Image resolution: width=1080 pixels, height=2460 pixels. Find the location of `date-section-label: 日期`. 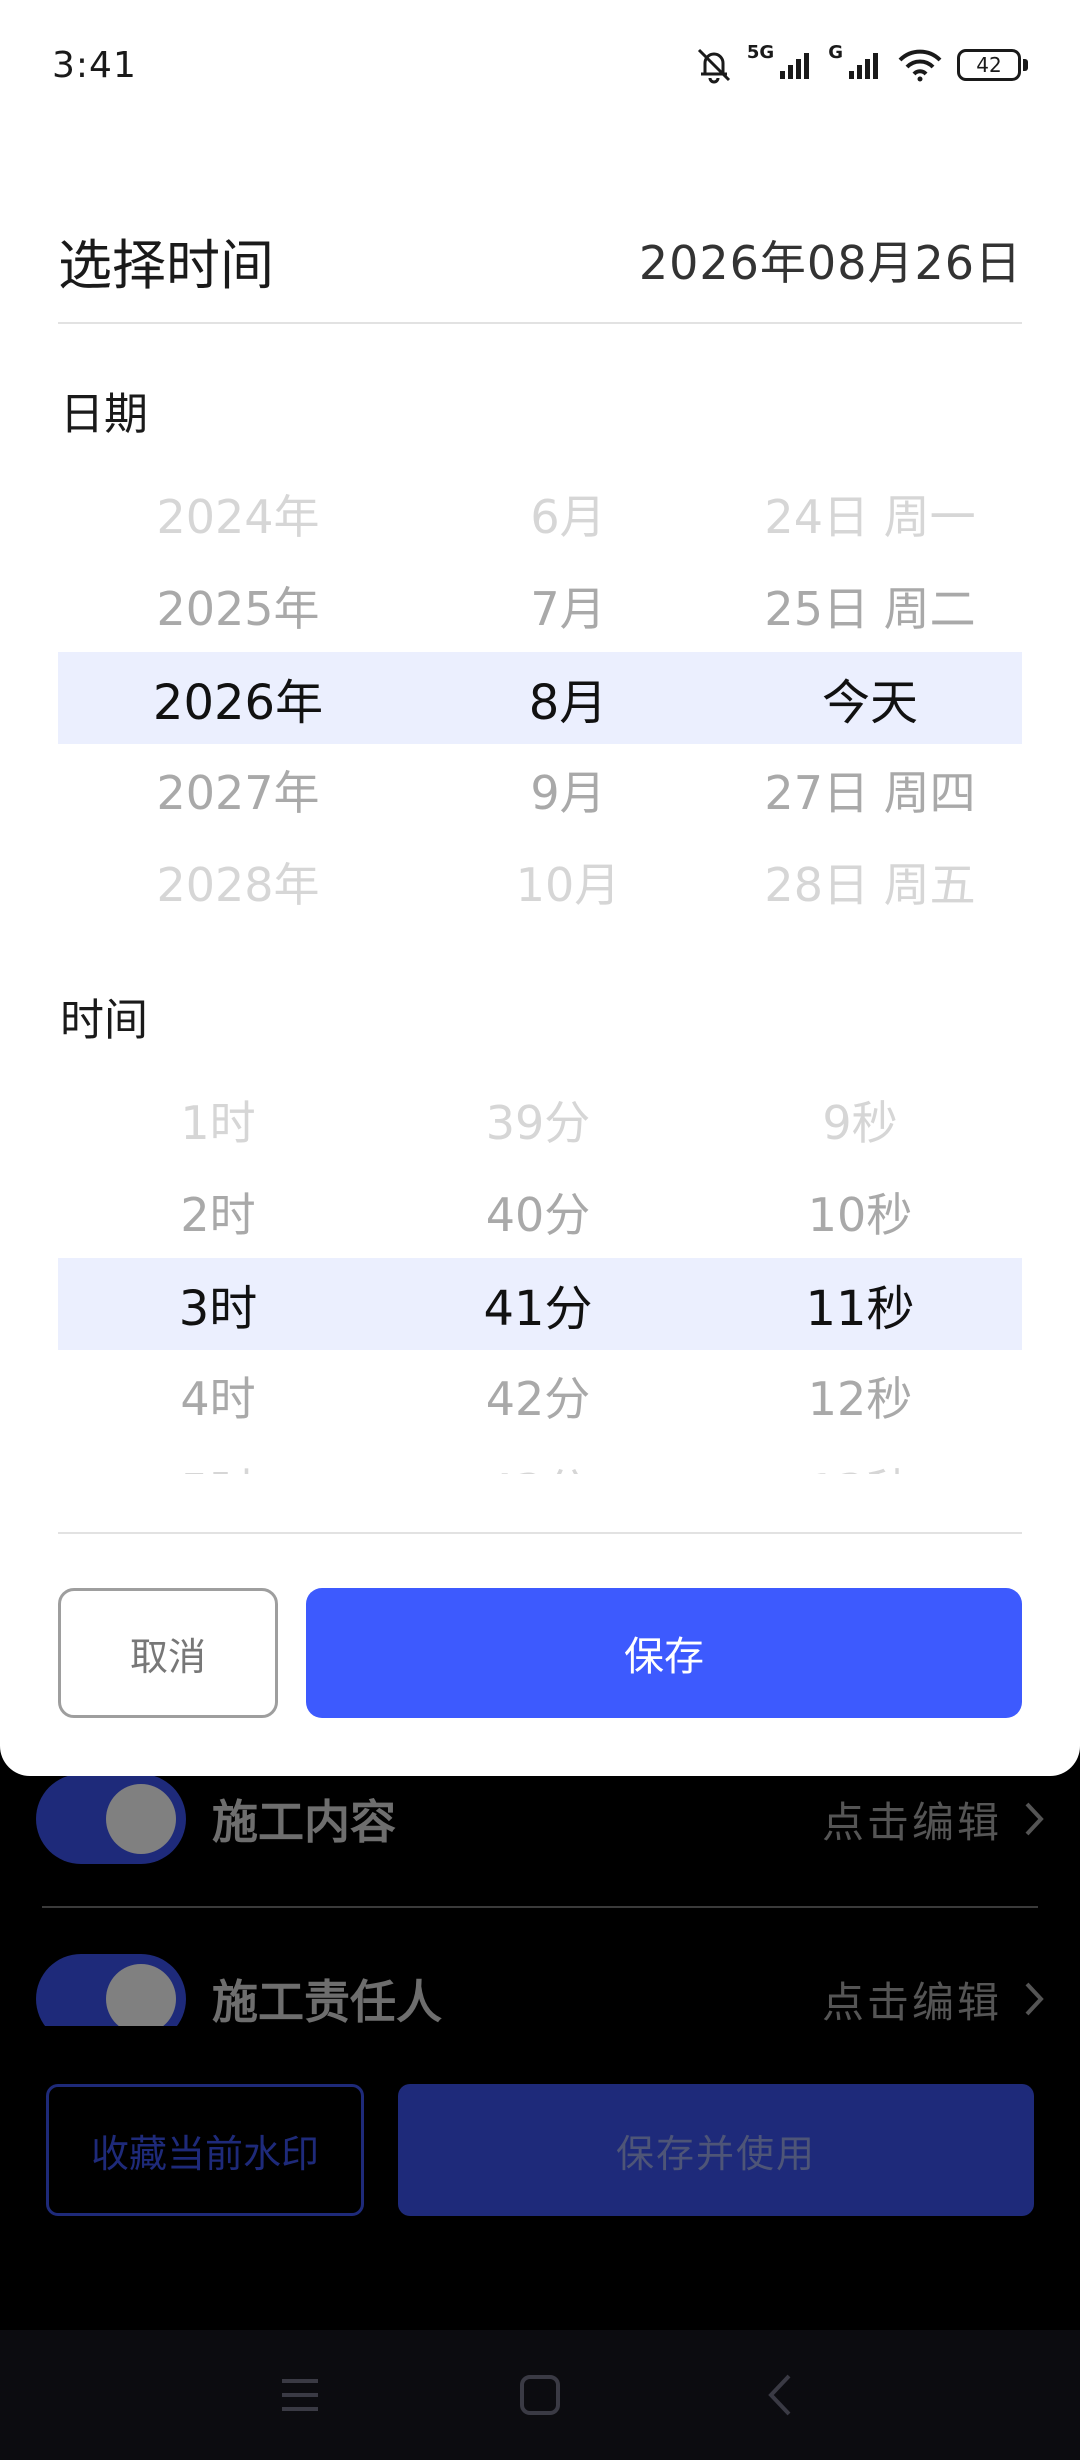

date-section-label: 日期 is located at coordinates (104, 414).